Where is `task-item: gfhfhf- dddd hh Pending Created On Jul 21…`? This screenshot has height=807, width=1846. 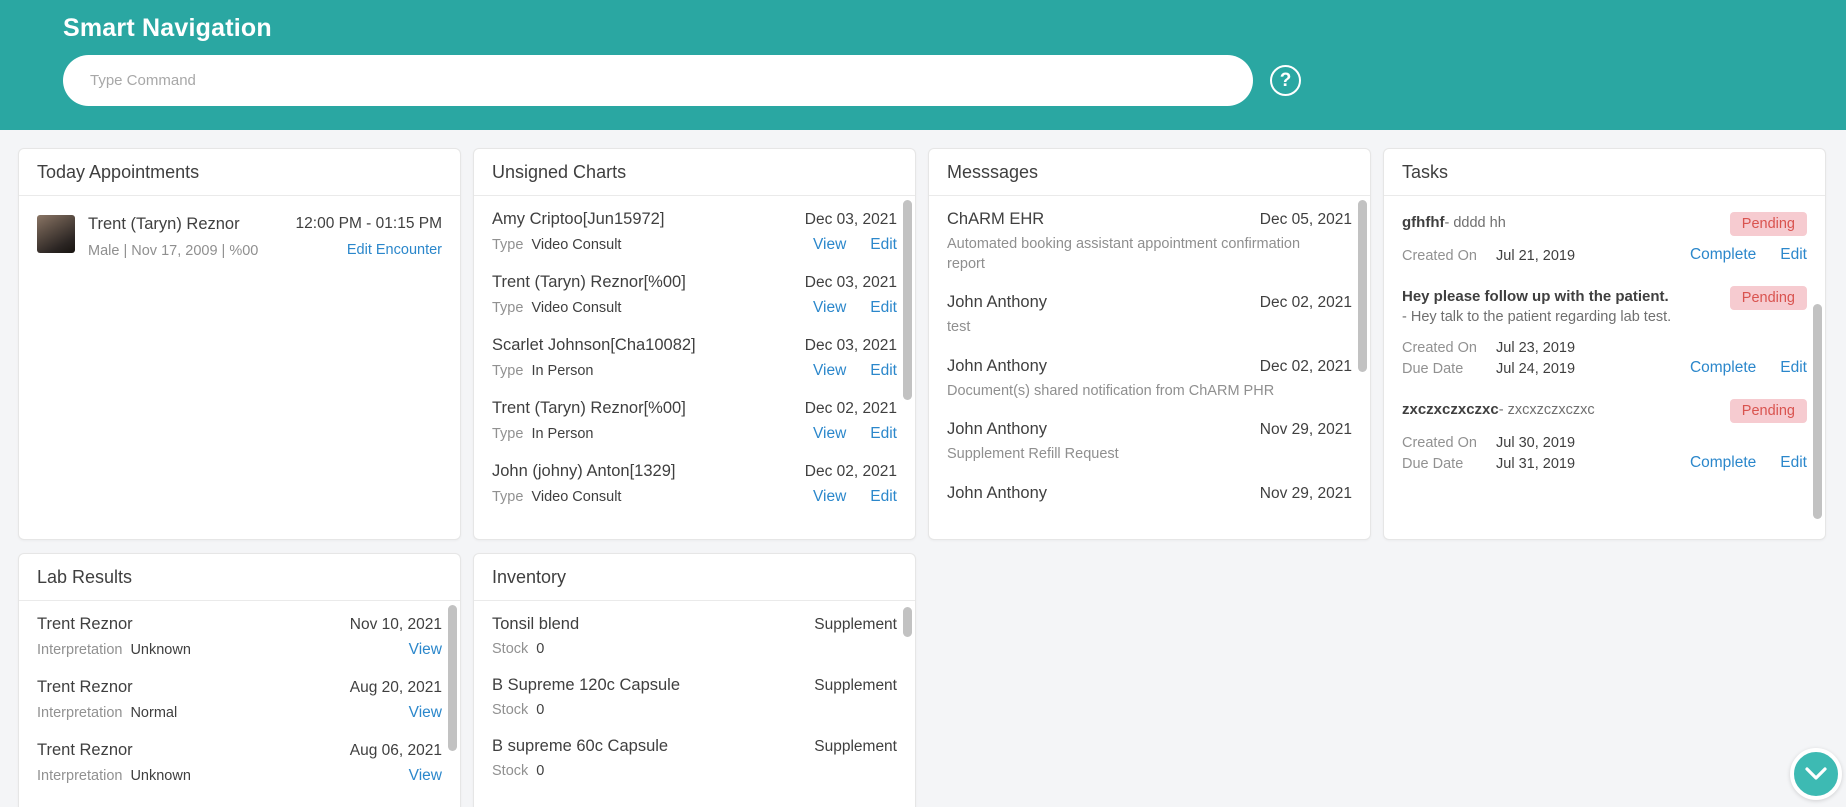
task-item: gfhfhf- dddd hh Pending Created On Jul 21… is located at coordinates (1604, 237).